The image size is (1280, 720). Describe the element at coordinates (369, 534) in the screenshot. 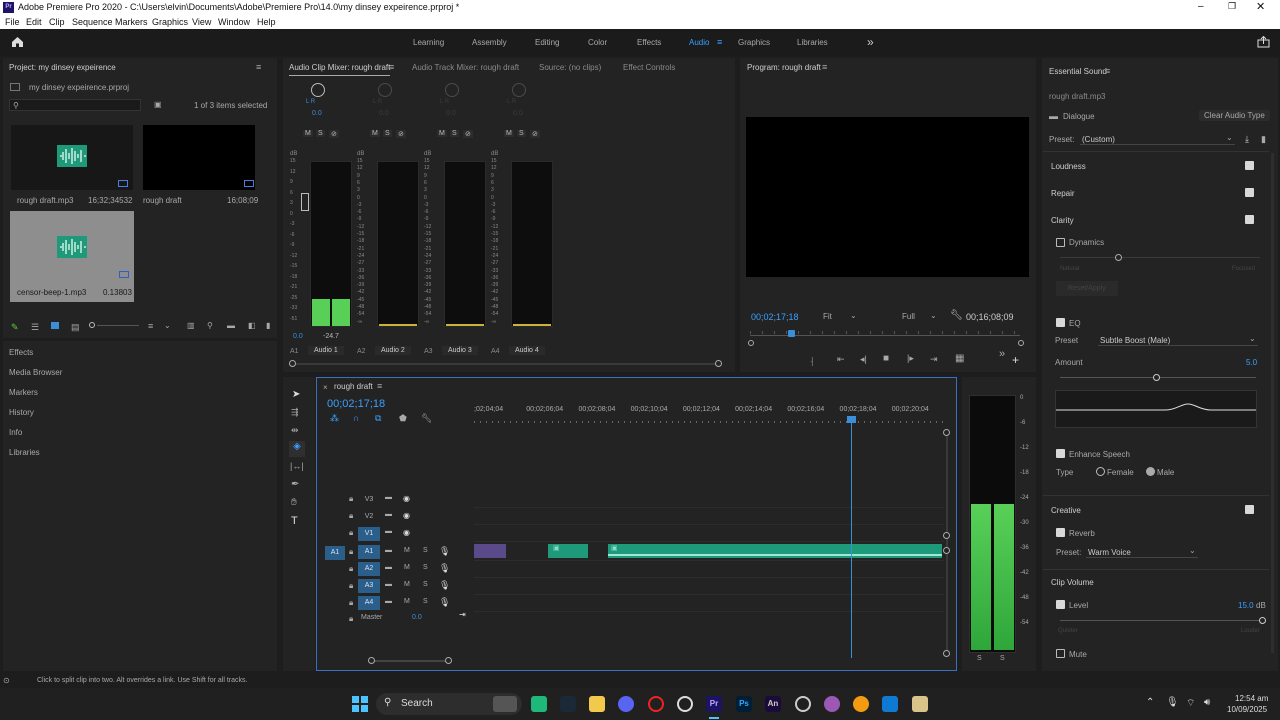

I see `video-track-label: V1` at that location.